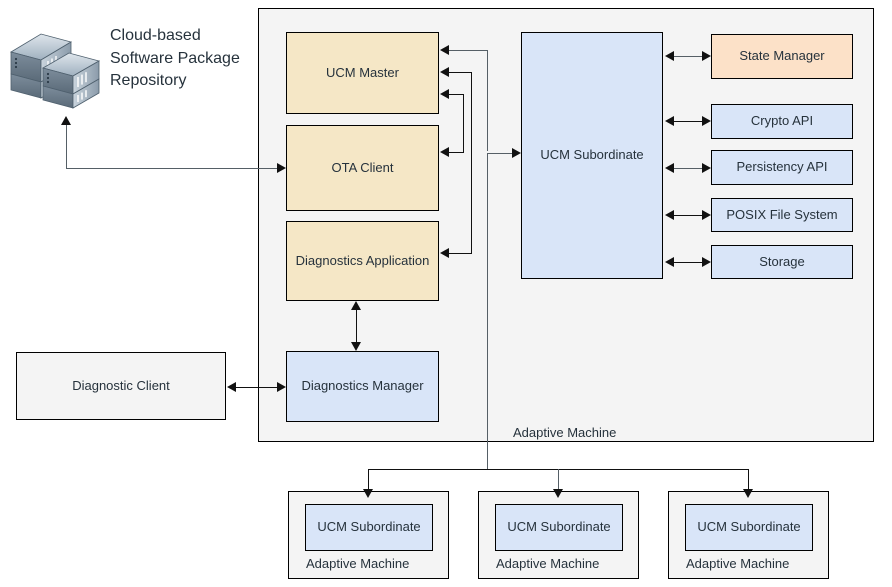 This screenshot has height=587, width=892. What do you see at coordinates (487, 311) in the screenshot?
I see `subordinate-downlink-vertical` at bounding box center [487, 311].